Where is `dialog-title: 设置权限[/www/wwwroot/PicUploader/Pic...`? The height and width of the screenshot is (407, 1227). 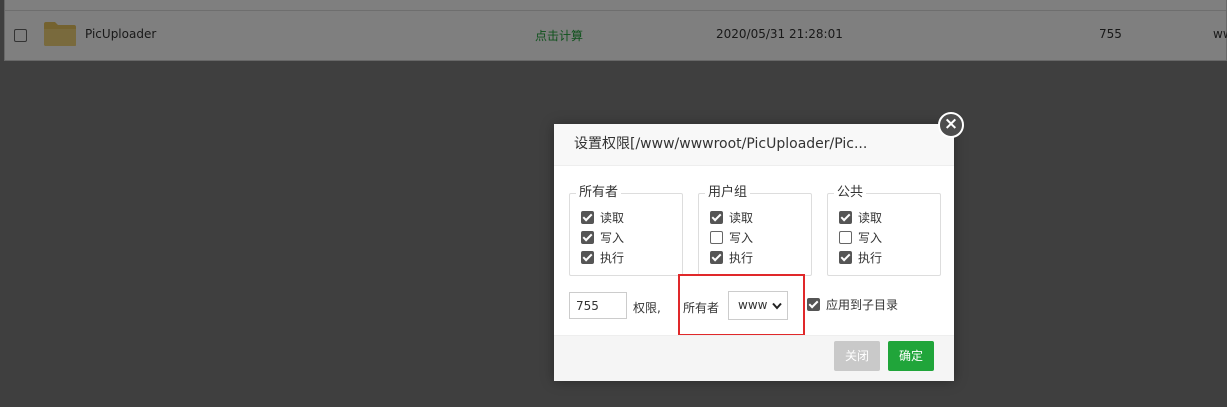
dialog-title: 设置权限[/www/wwwroot/PicUploader/Pic... is located at coordinates (754, 145).